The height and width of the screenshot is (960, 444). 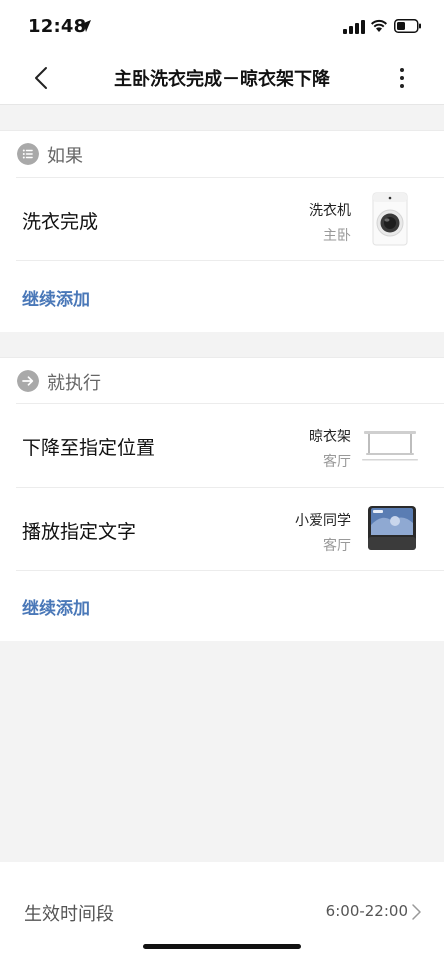 What do you see at coordinates (390, 446) in the screenshot?
I see `clothes-rack-icon` at bounding box center [390, 446].